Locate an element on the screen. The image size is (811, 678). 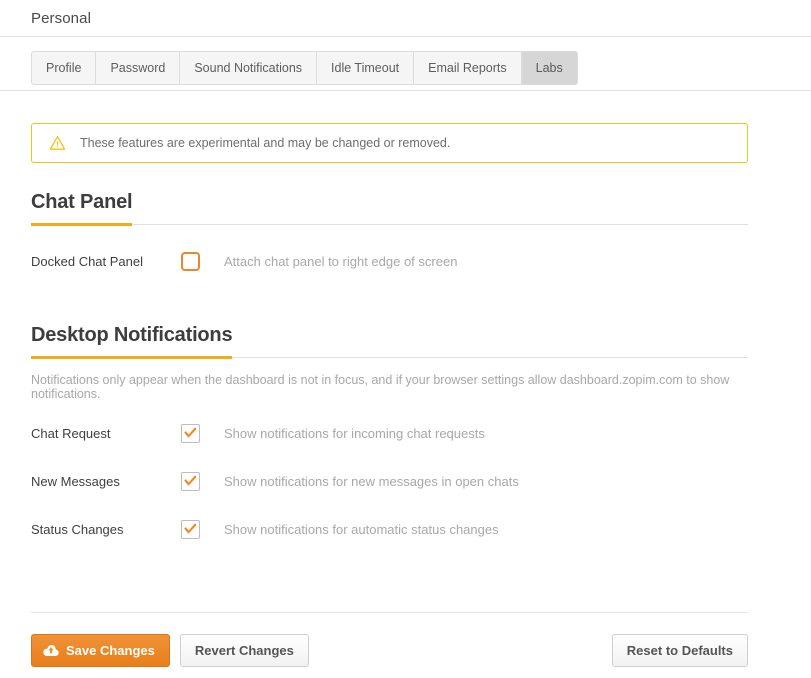
save-changes-label: Save Changes is located at coordinates (110, 650).